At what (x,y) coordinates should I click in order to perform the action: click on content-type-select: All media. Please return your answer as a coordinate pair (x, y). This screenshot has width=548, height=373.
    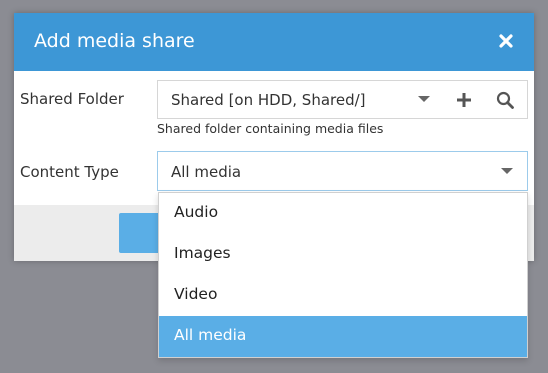
    Looking at the image, I should click on (342, 171).